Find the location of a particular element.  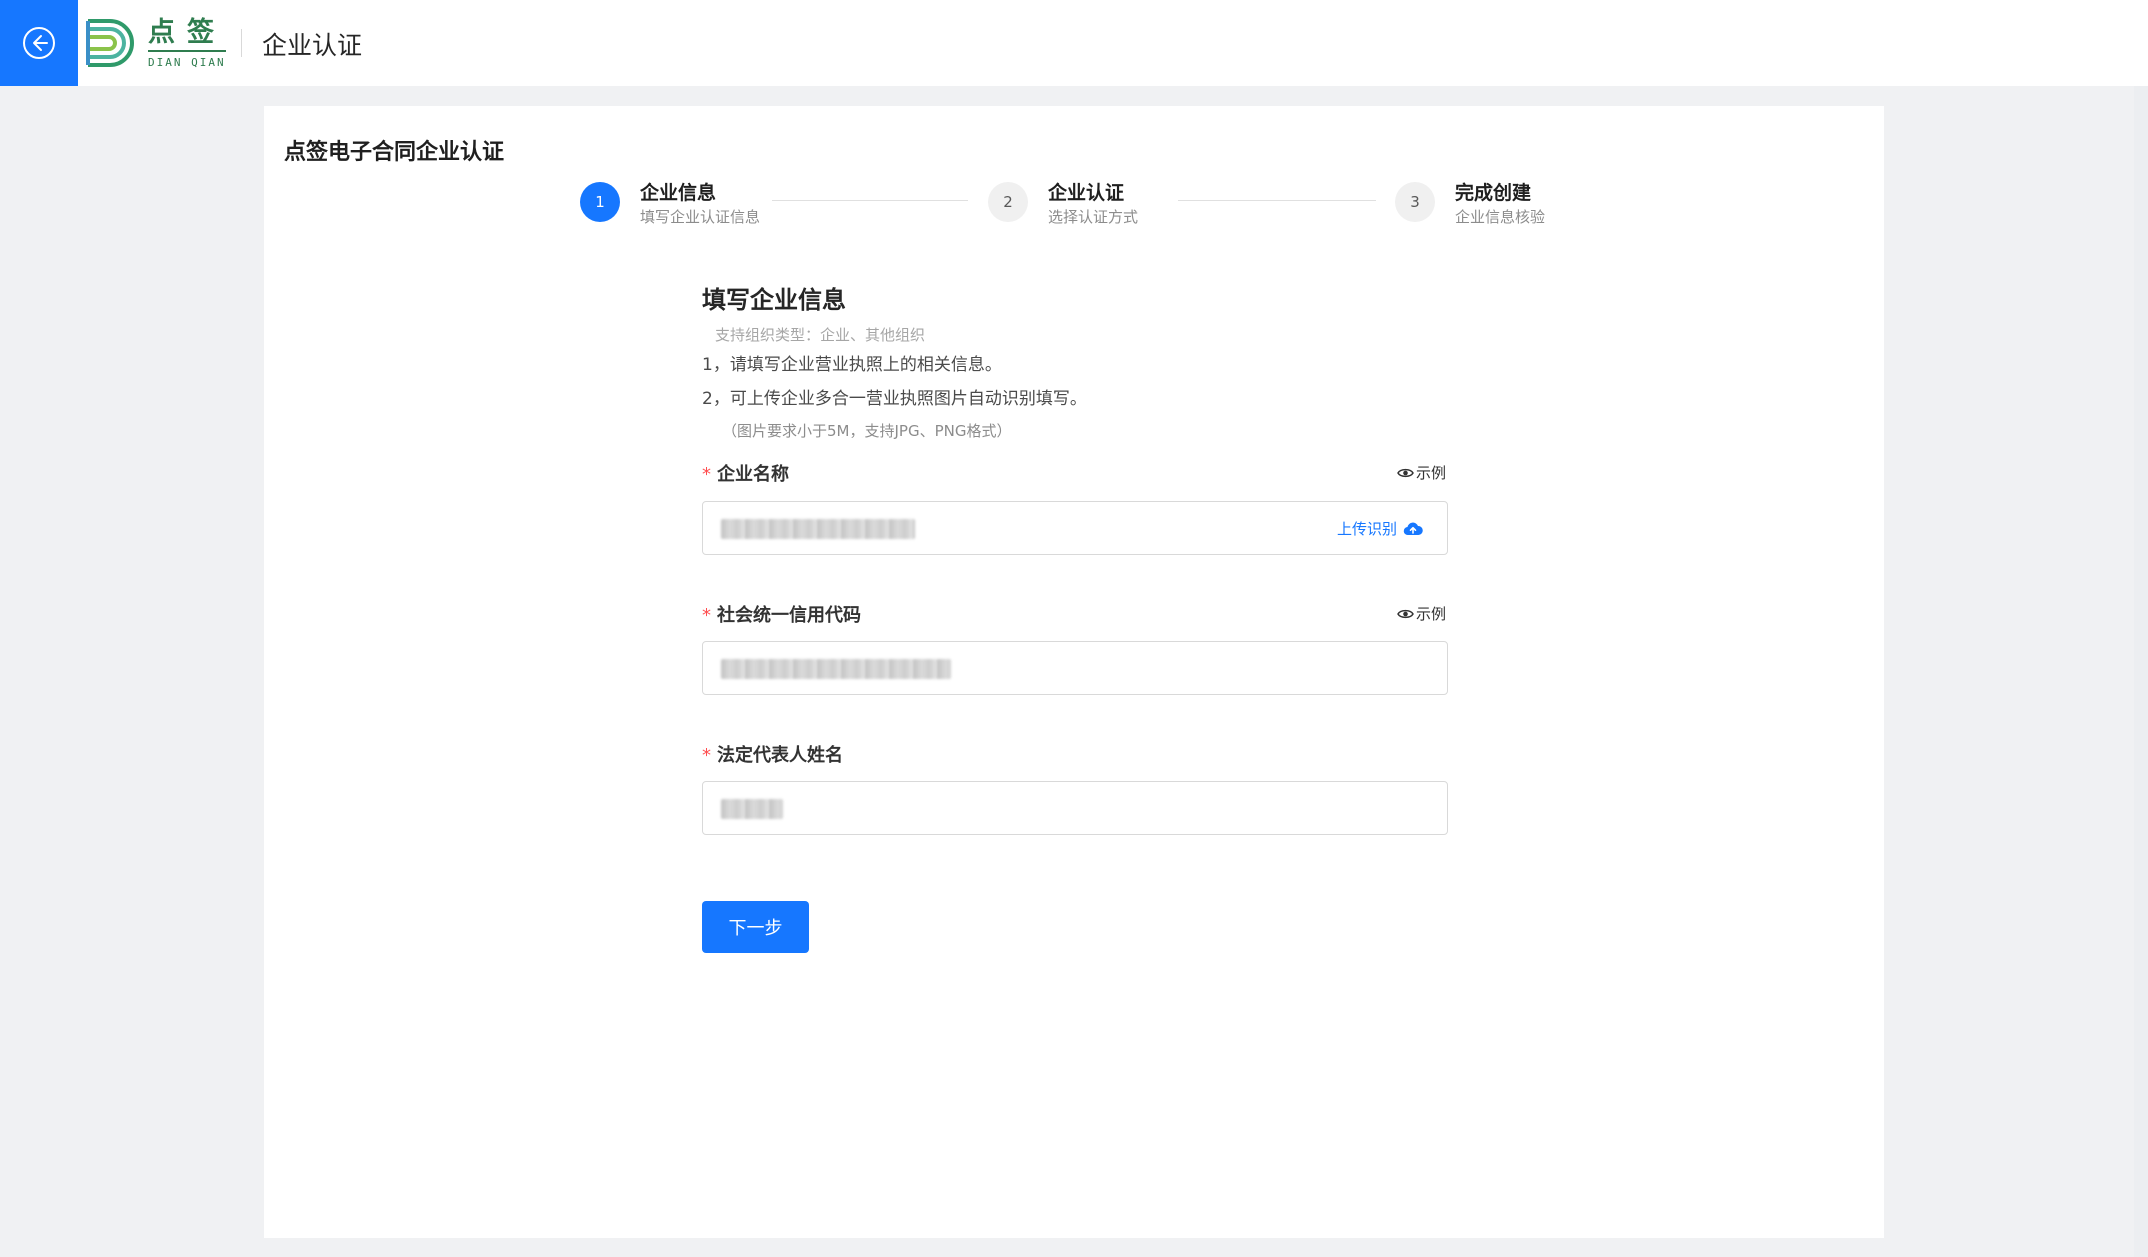

next-step-button: 下一步 is located at coordinates (755, 927).